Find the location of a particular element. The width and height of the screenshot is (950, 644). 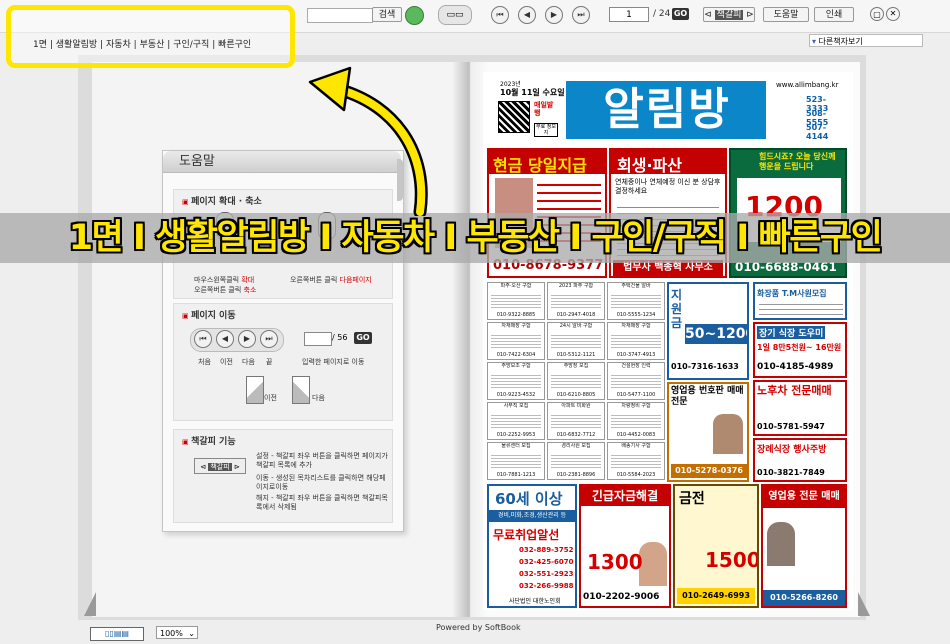

classified-ad-cell: 차량정비 구함 010-4452-0083 is located at coordinates (636, 421).